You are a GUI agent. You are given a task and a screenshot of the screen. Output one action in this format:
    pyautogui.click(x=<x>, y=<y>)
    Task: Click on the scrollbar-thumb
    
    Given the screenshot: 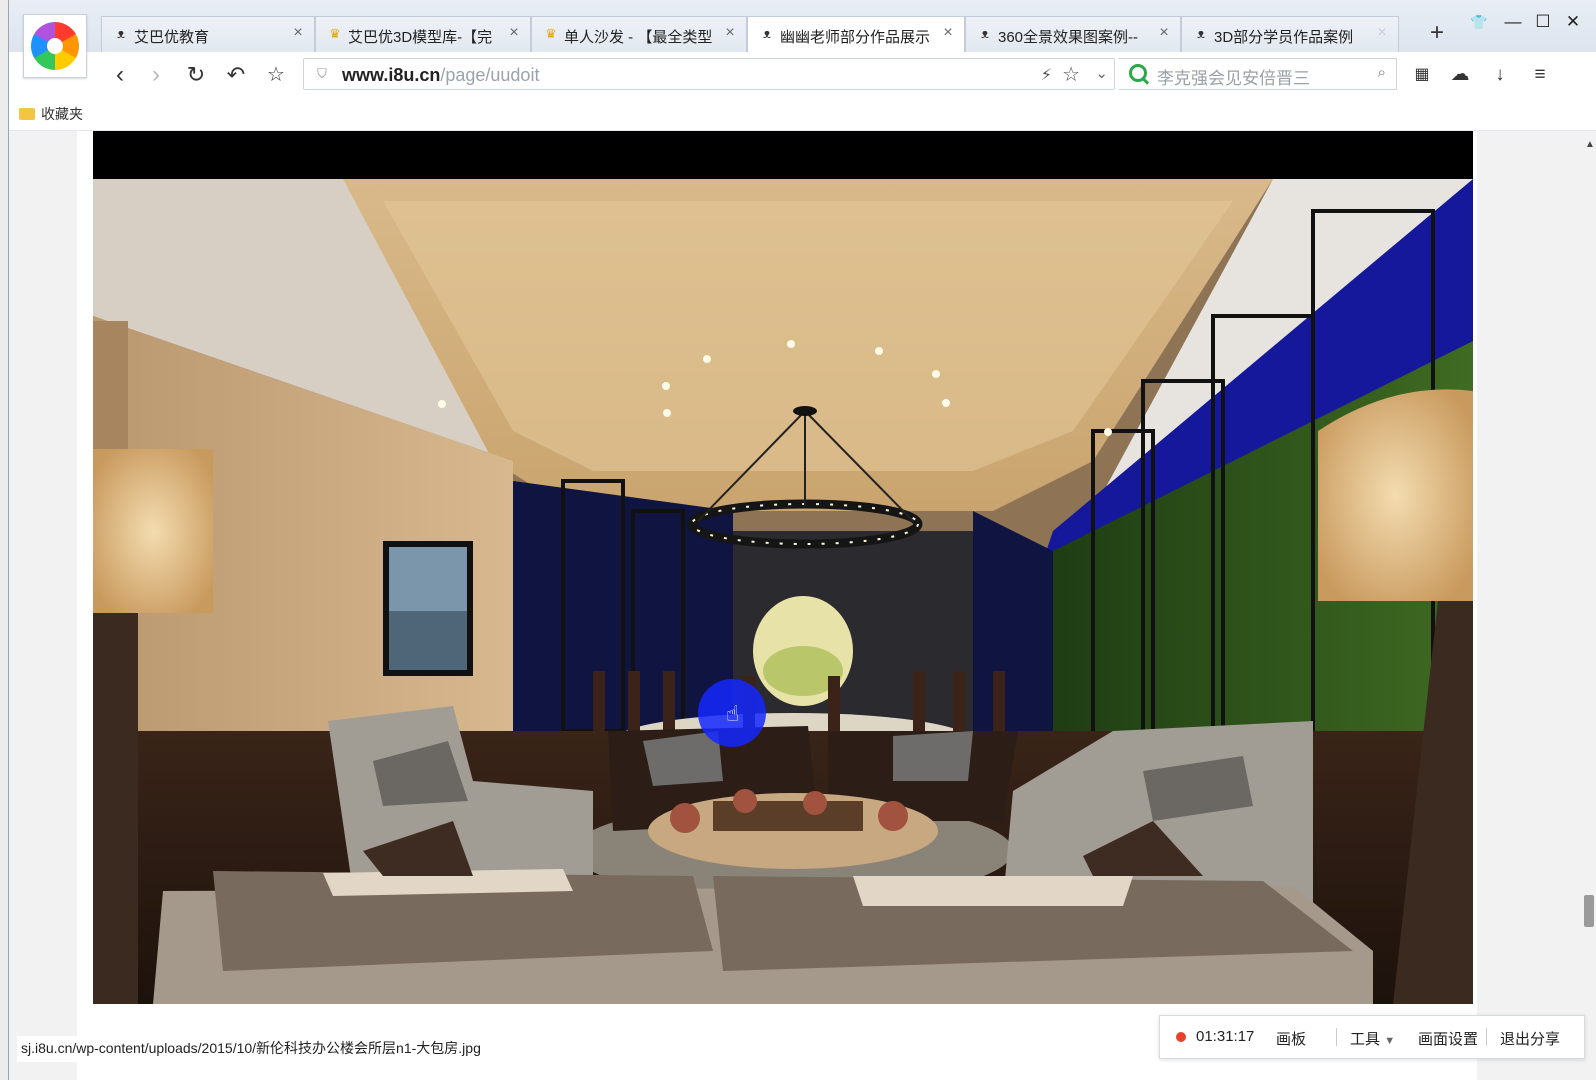 What is the action you would take?
    pyautogui.click(x=1589, y=911)
    